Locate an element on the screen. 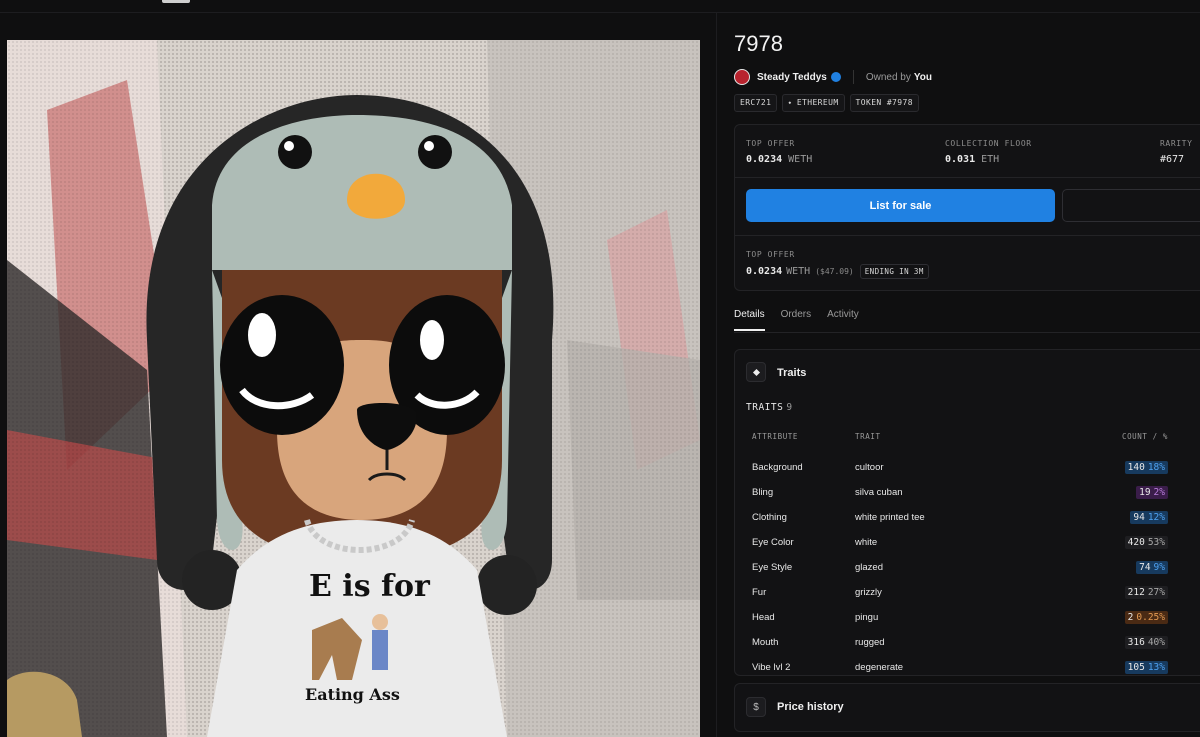 The width and height of the screenshot is (1200, 737). trait-percent: 13% is located at coordinates (1156, 667).